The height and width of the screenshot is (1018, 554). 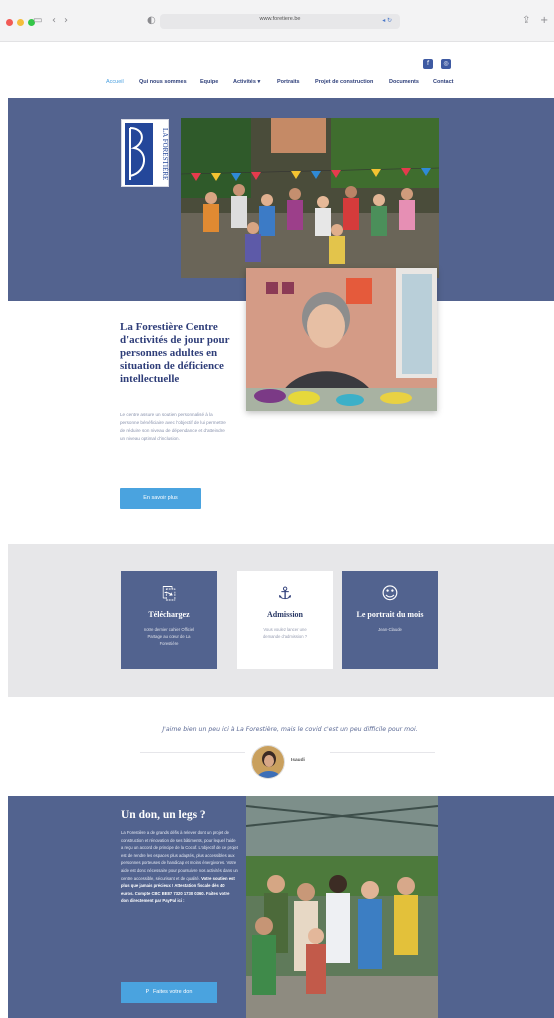 I want to click on url-text: www.foretiere.be, so click(x=280, y=19).